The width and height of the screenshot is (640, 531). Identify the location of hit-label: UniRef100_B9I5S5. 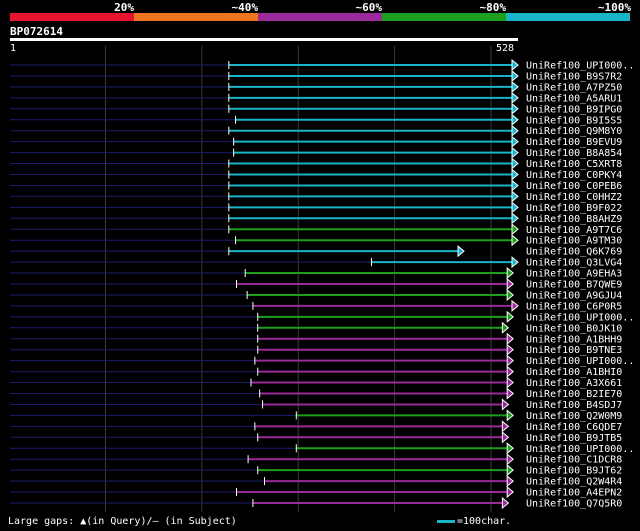
(574, 120).